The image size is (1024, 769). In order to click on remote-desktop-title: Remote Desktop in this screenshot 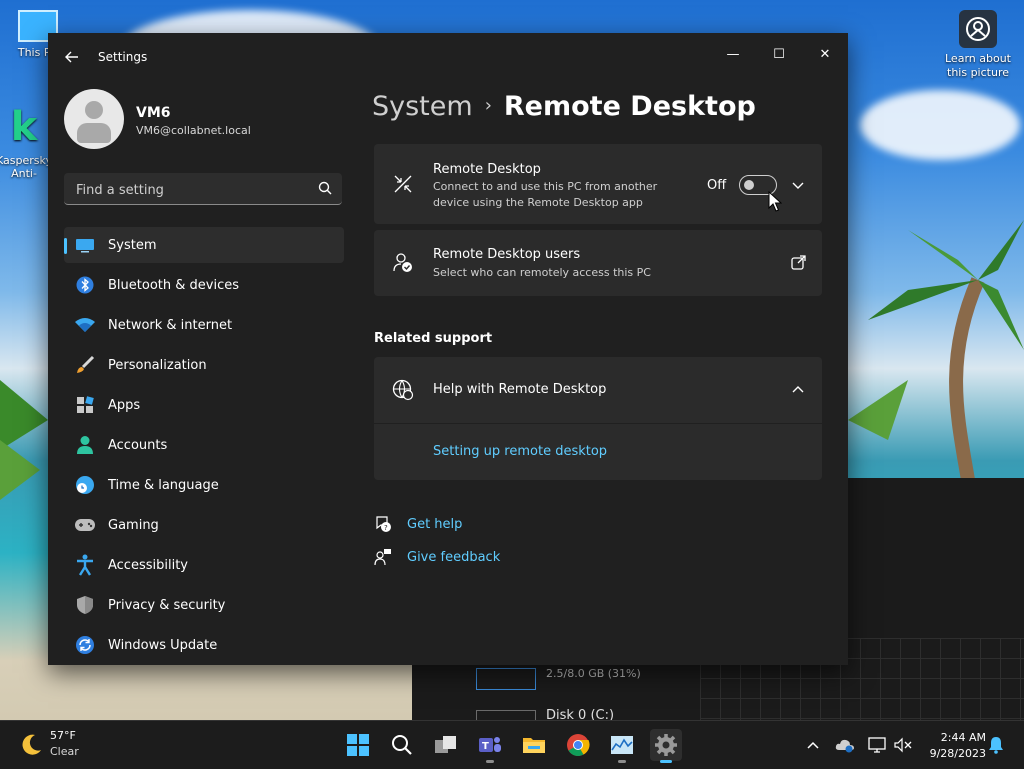, I will do `click(487, 169)`.